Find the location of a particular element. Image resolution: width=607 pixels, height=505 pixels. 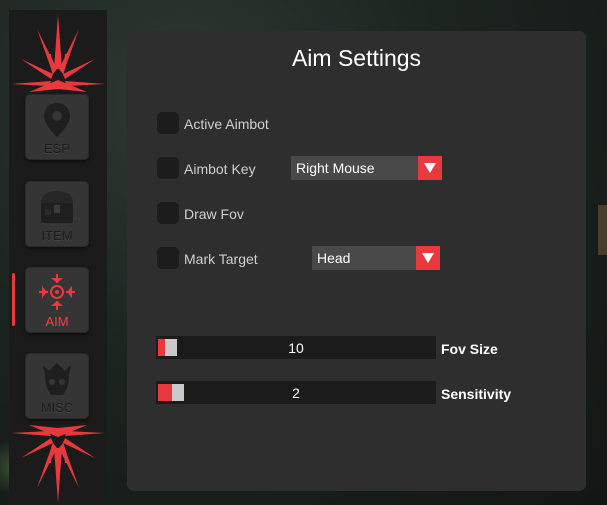

fov-size-label: Fov Size is located at coordinates (469, 349).